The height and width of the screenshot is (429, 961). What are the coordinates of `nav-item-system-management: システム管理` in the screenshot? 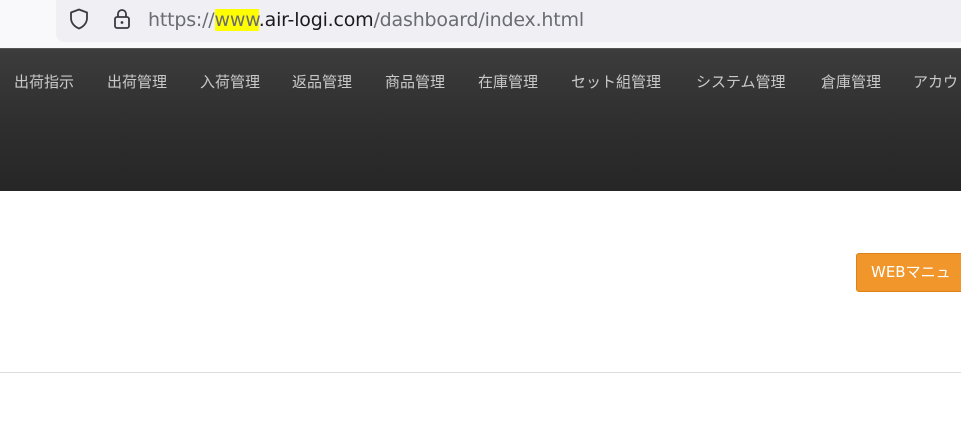 It's located at (741, 82).